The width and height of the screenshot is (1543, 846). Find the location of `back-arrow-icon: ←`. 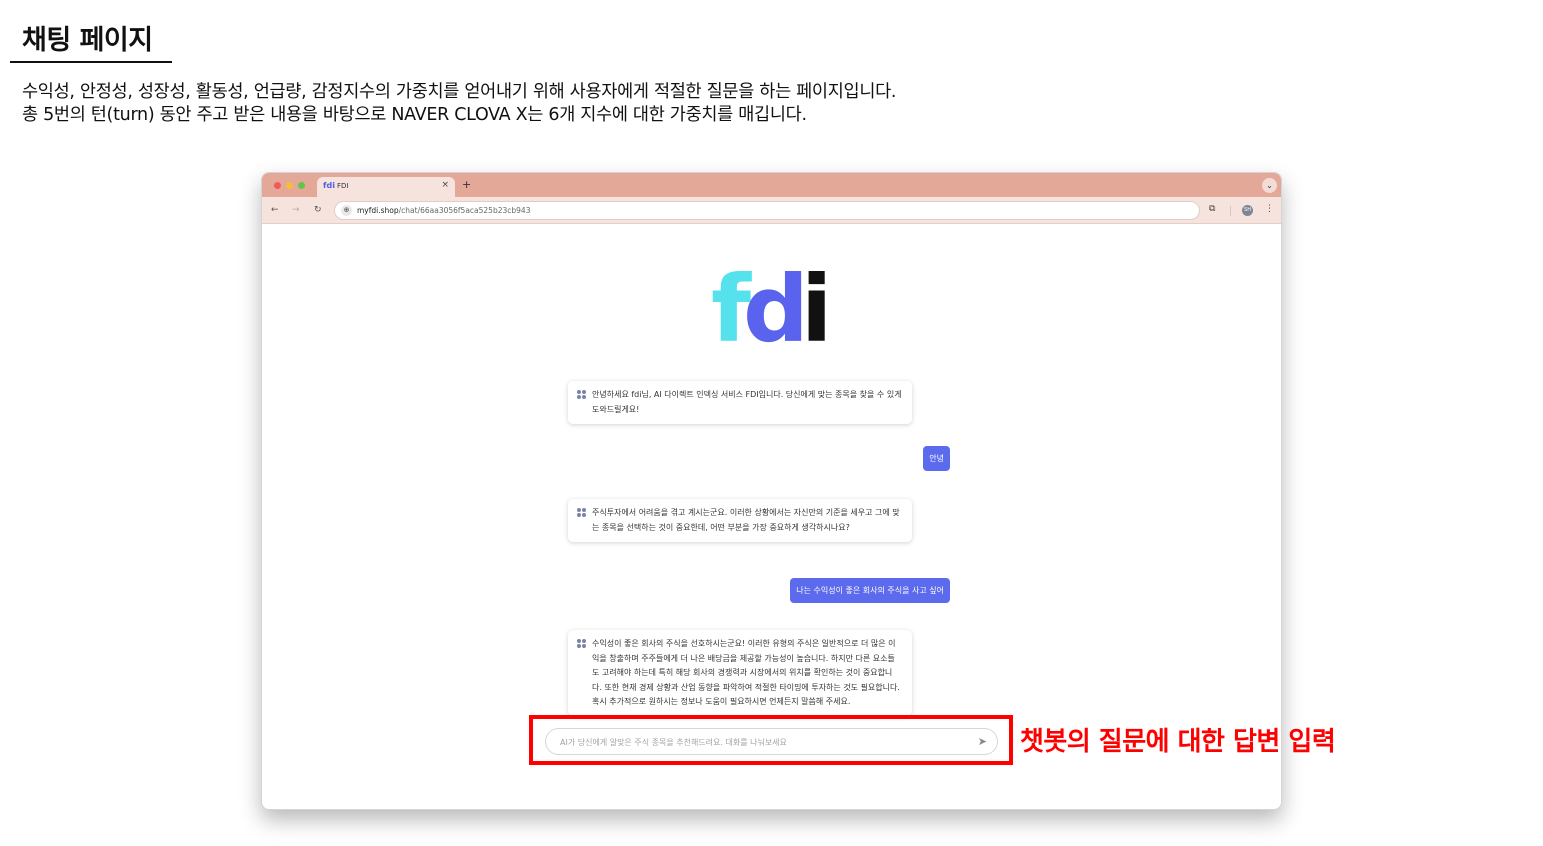

back-arrow-icon: ← is located at coordinates (275, 210).